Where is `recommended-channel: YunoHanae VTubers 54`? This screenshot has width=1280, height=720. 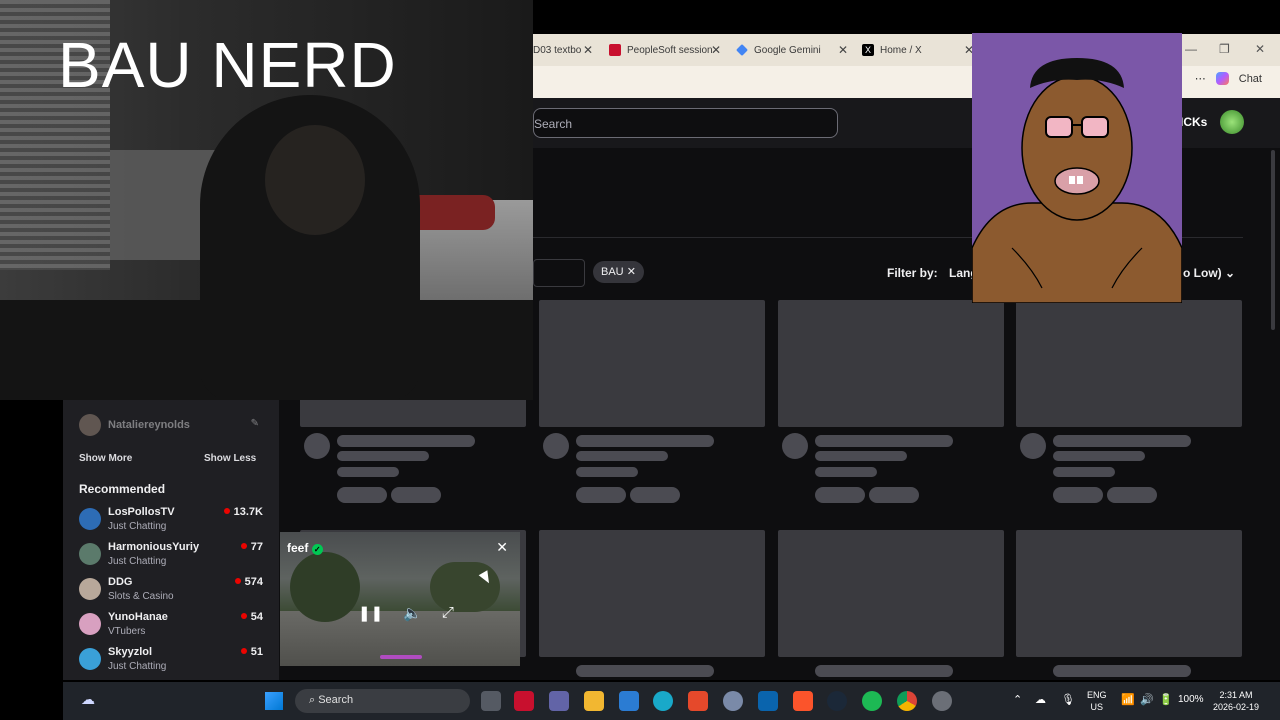
recommended-channel: YunoHanae VTubers 54 is located at coordinates (171, 628).